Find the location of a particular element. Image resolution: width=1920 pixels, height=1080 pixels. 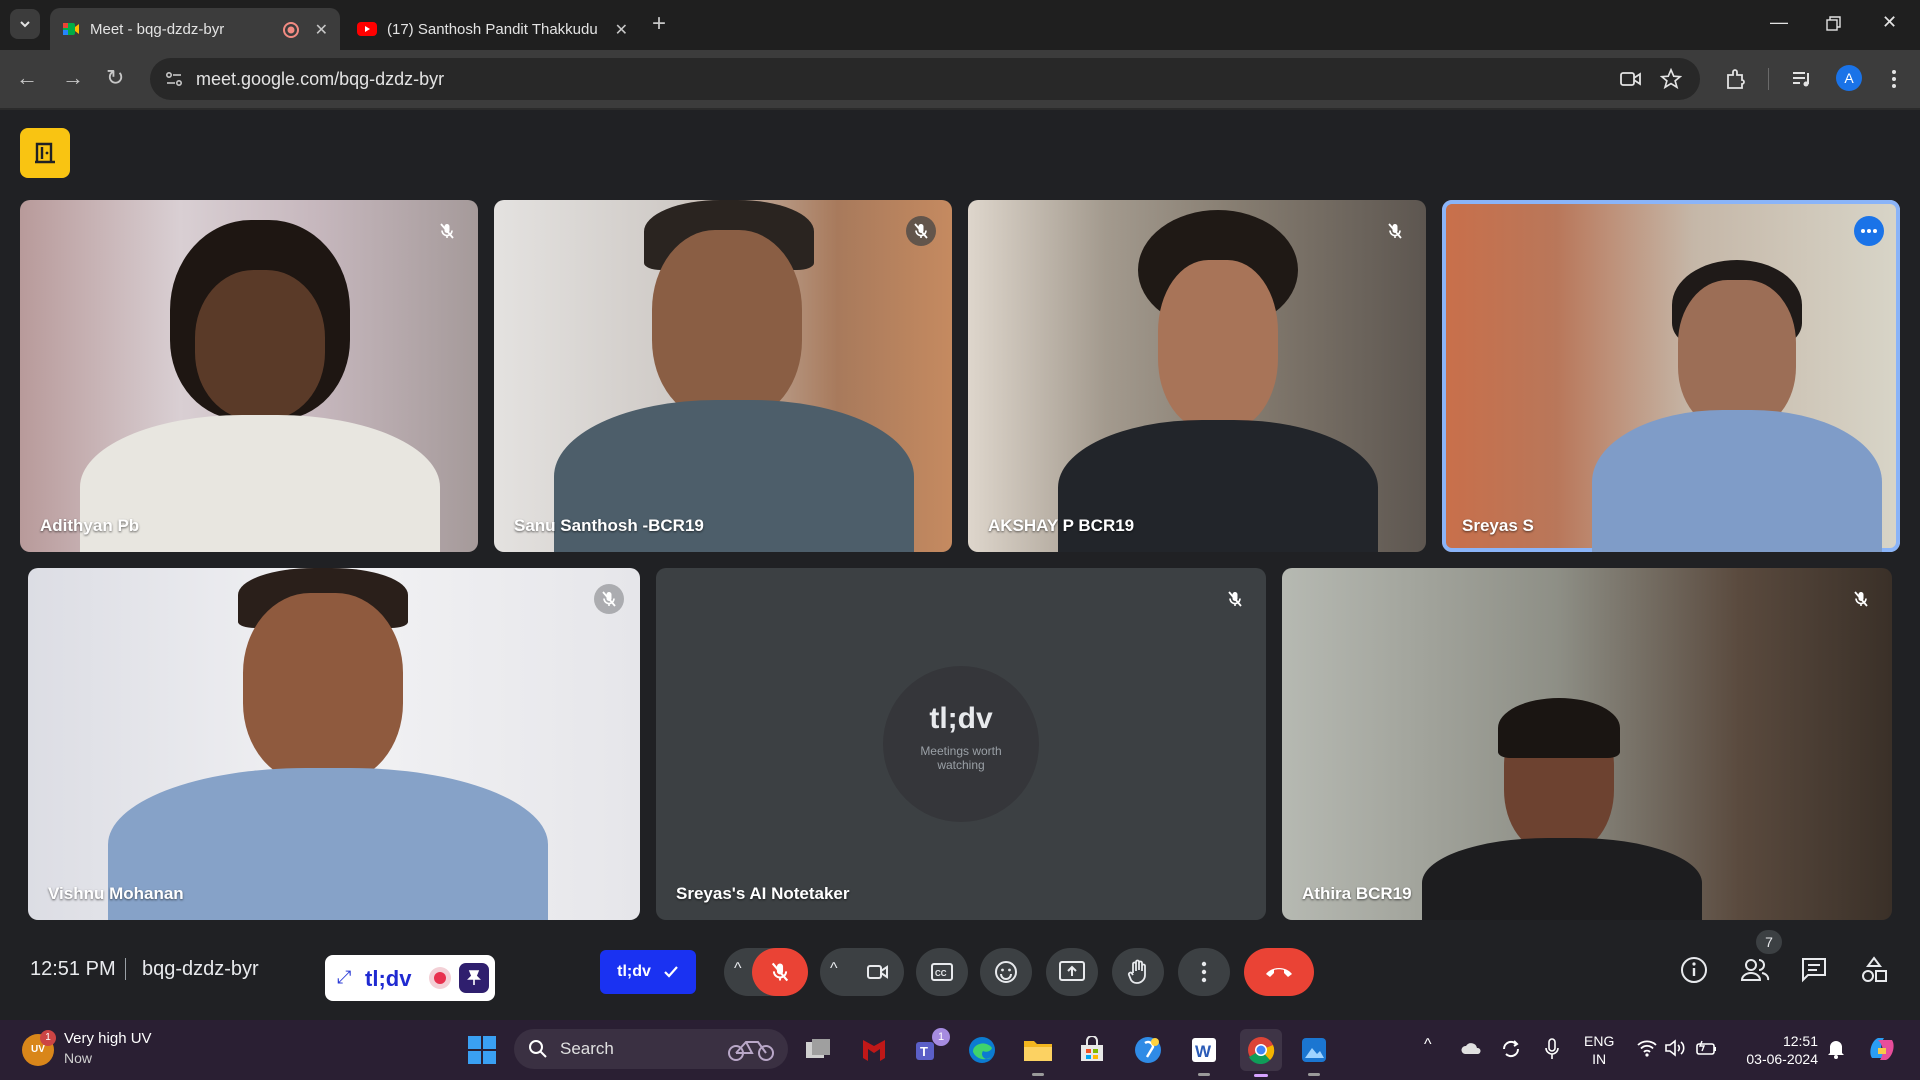

wifi-icon is located at coordinates (1647, 1048).